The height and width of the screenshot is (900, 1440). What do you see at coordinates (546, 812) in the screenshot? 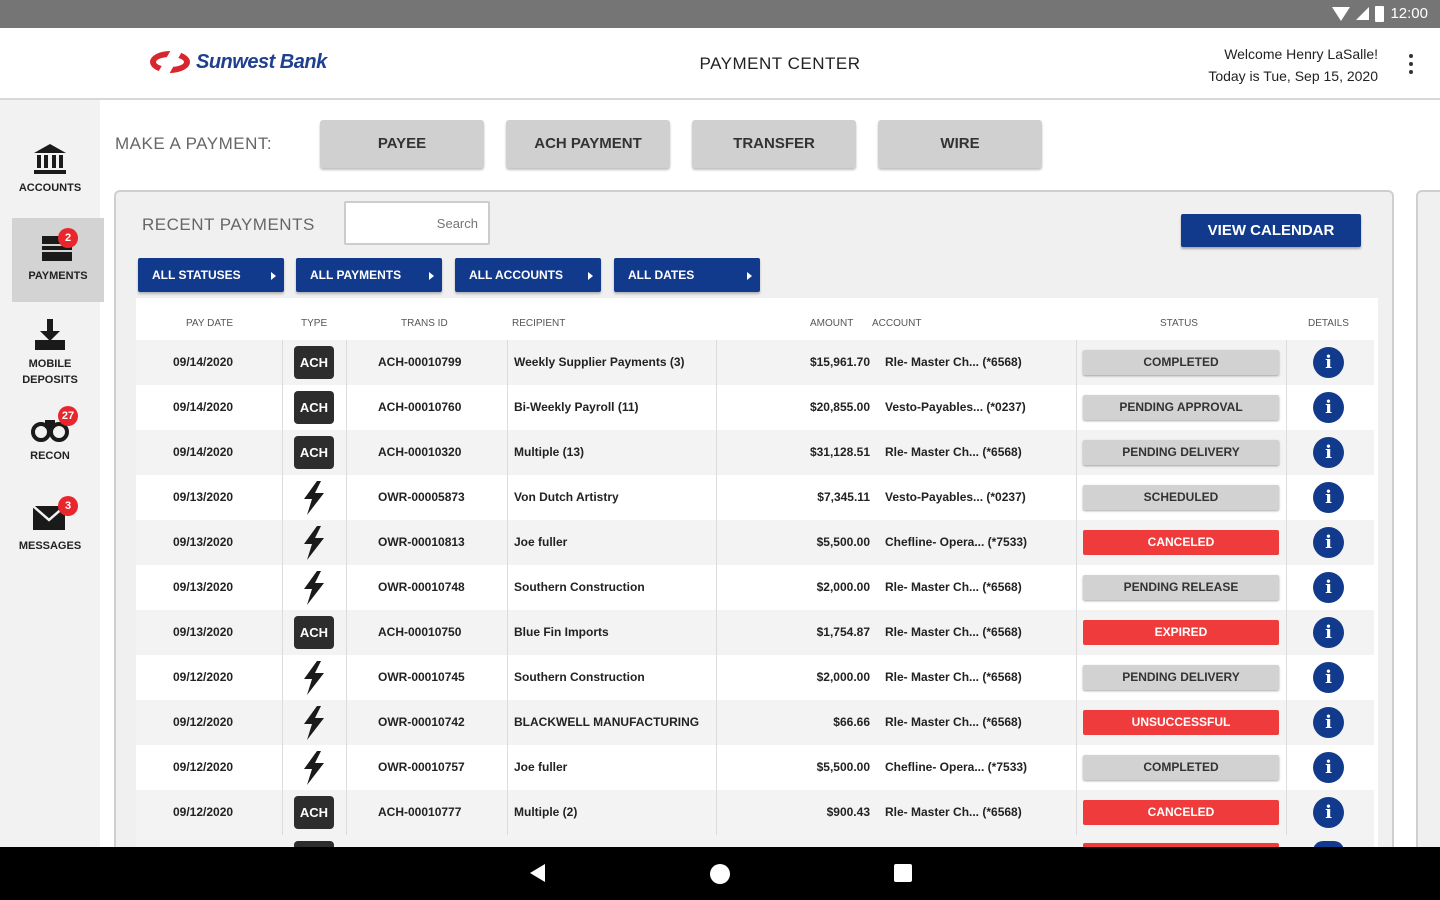
I see `cell-recipient: Multiple (2)` at bounding box center [546, 812].